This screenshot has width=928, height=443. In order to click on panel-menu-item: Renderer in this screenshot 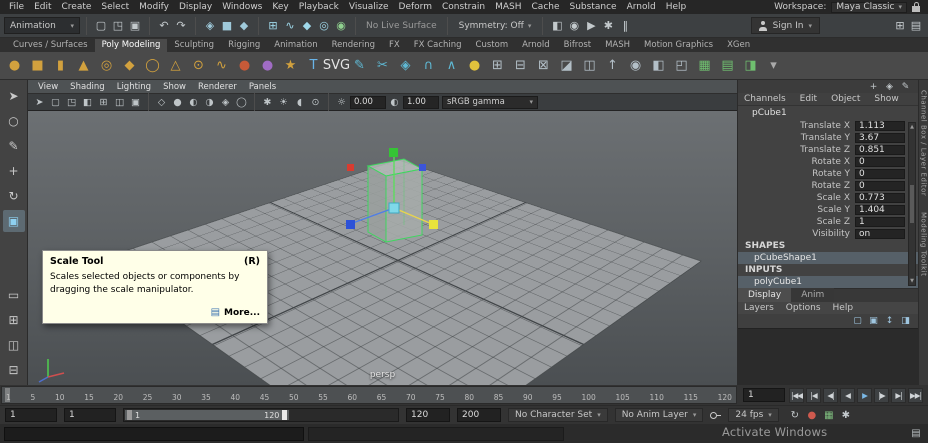, I will do `click(217, 87)`.